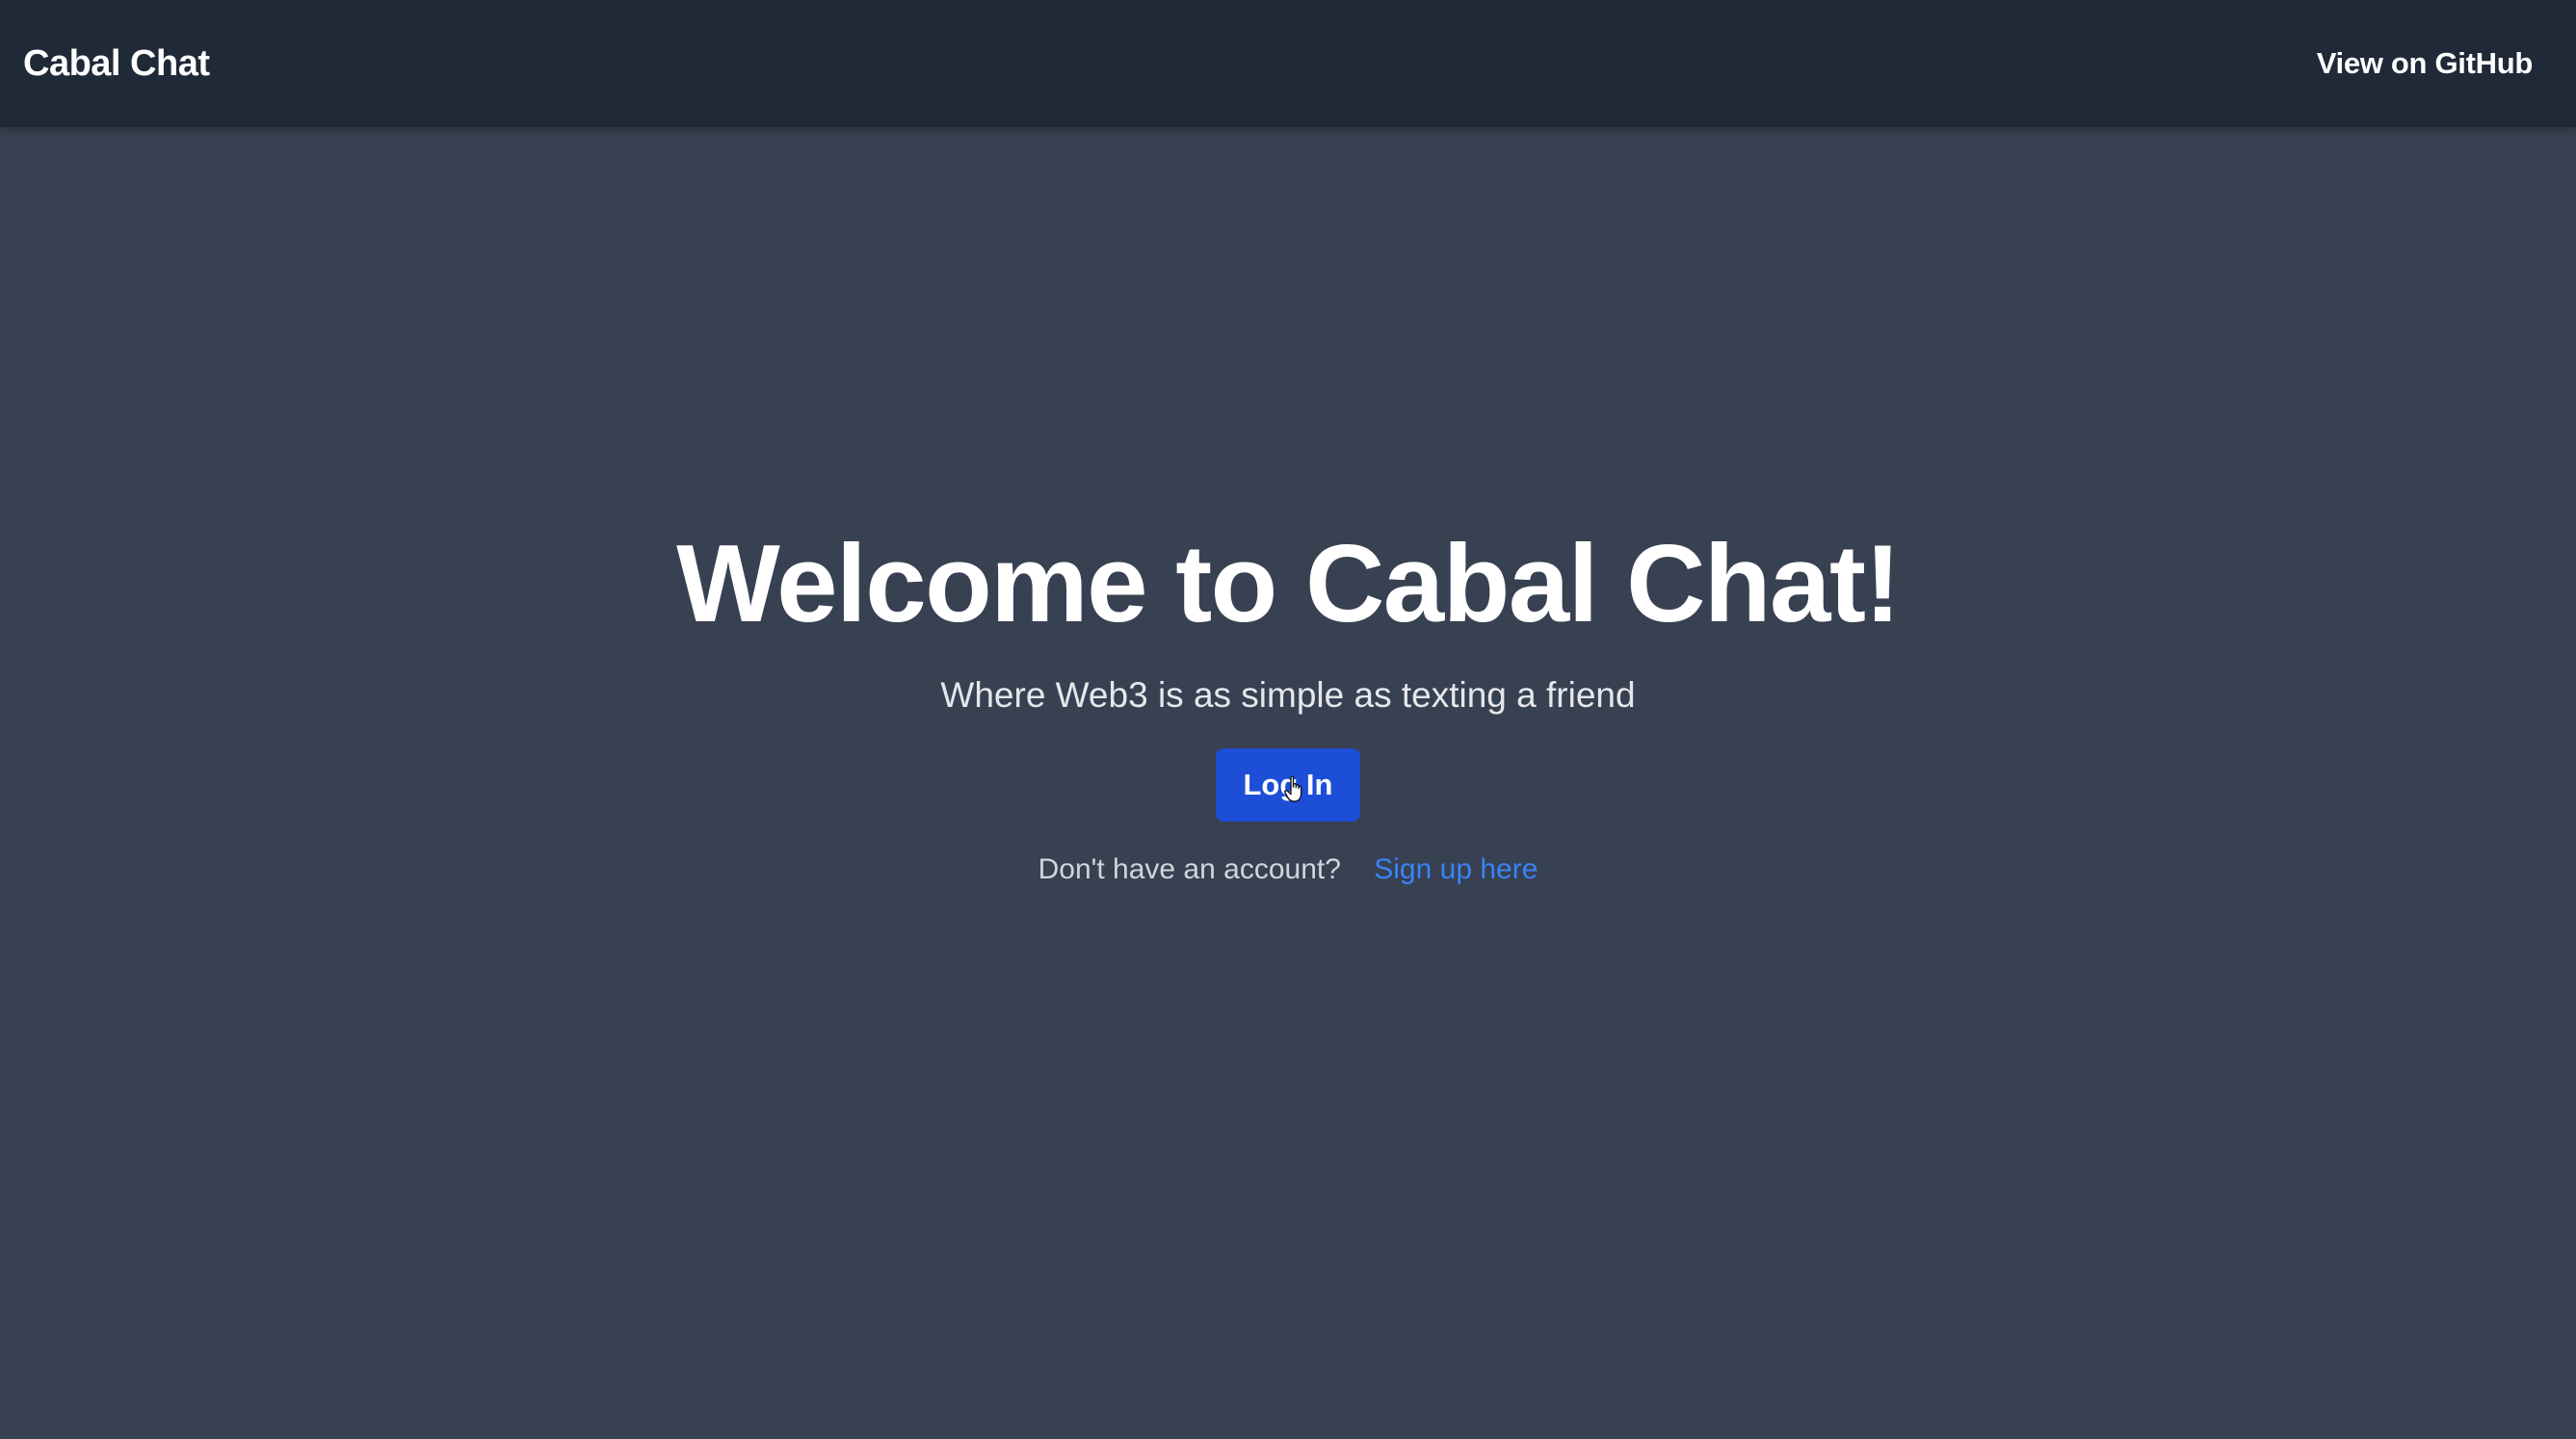 This screenshot has width=2576, height=1439. Describe the element at coordinates (1190, 869) in the screenshot. I see `signup-prompt: Don't have an account?` at that location.